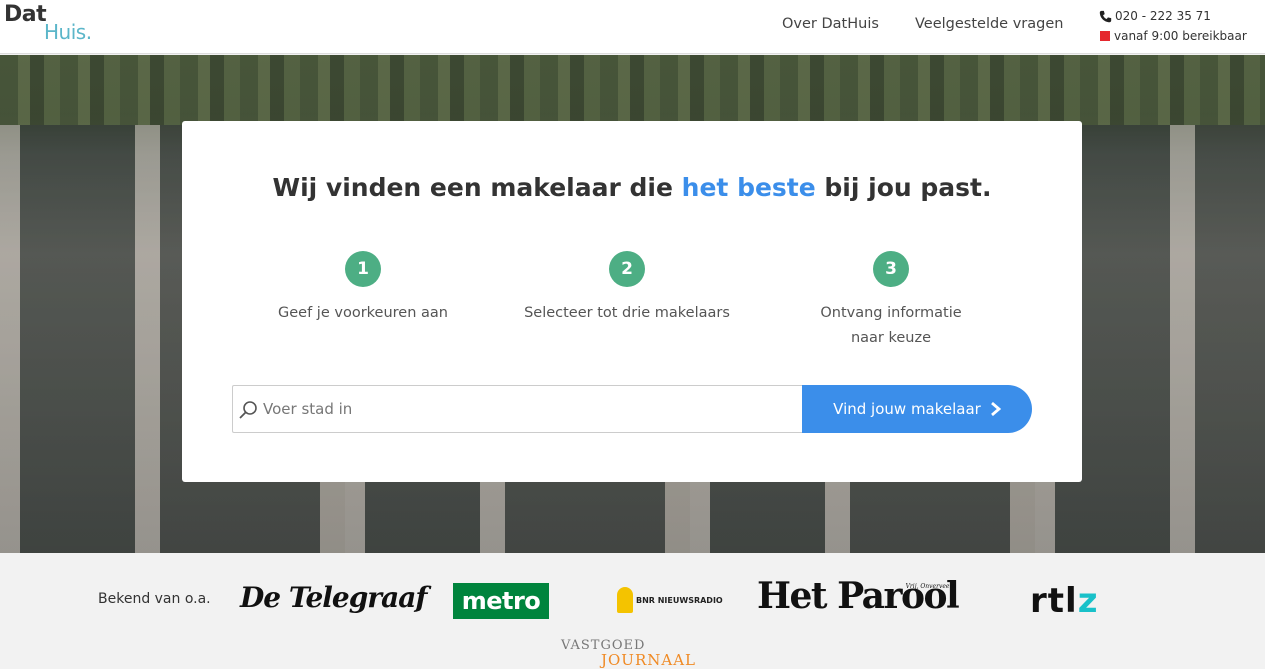 The image size is (1265, 669). I want to click on contact-info: 020 - 222 35 71 vanaf 9:00 bereikbaar, so click(1173, 26).